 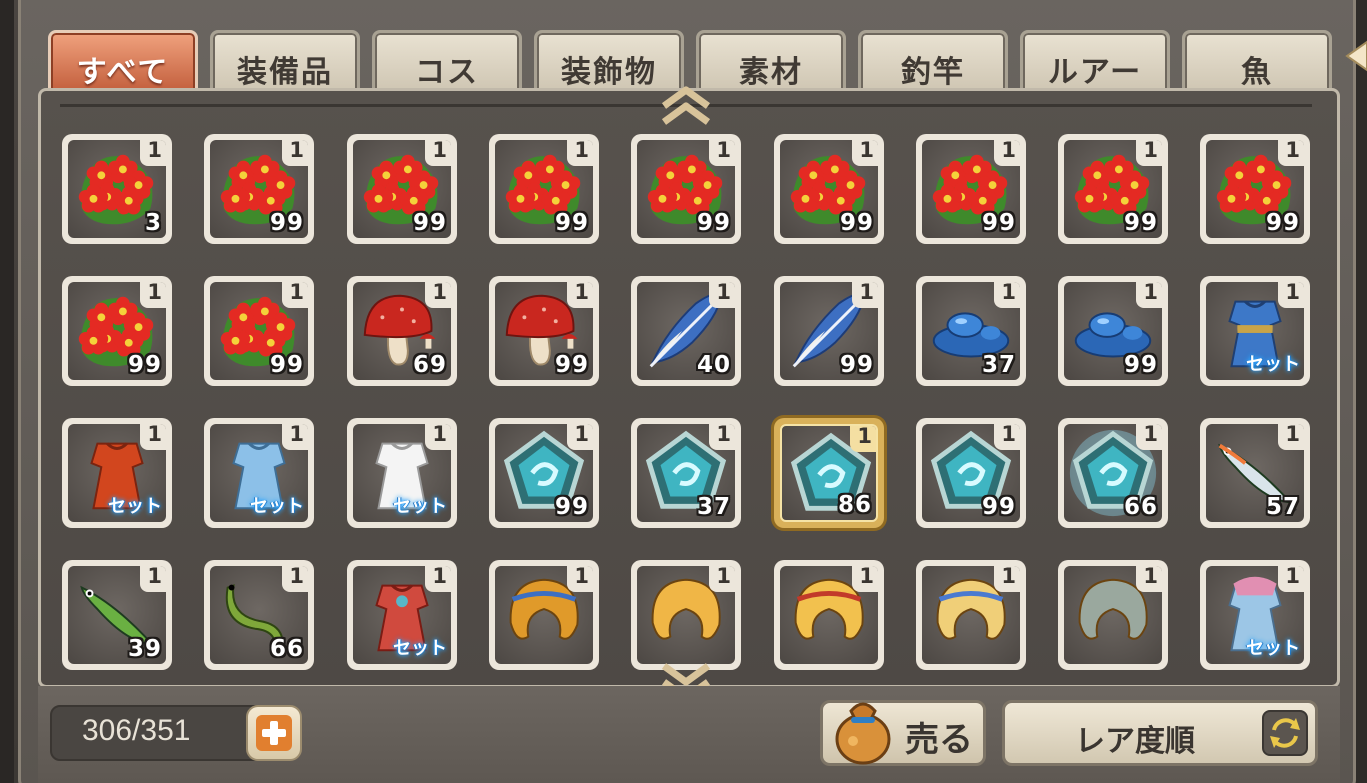 I want to click on double-chevron-up-icon, so click(x=686, y=106).